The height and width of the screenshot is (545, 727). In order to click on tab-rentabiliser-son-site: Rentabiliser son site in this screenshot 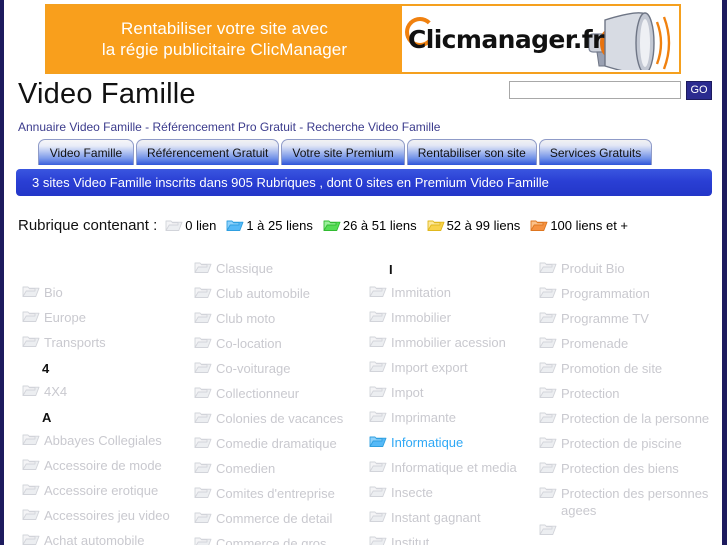, I will do `click(471, 152)`.